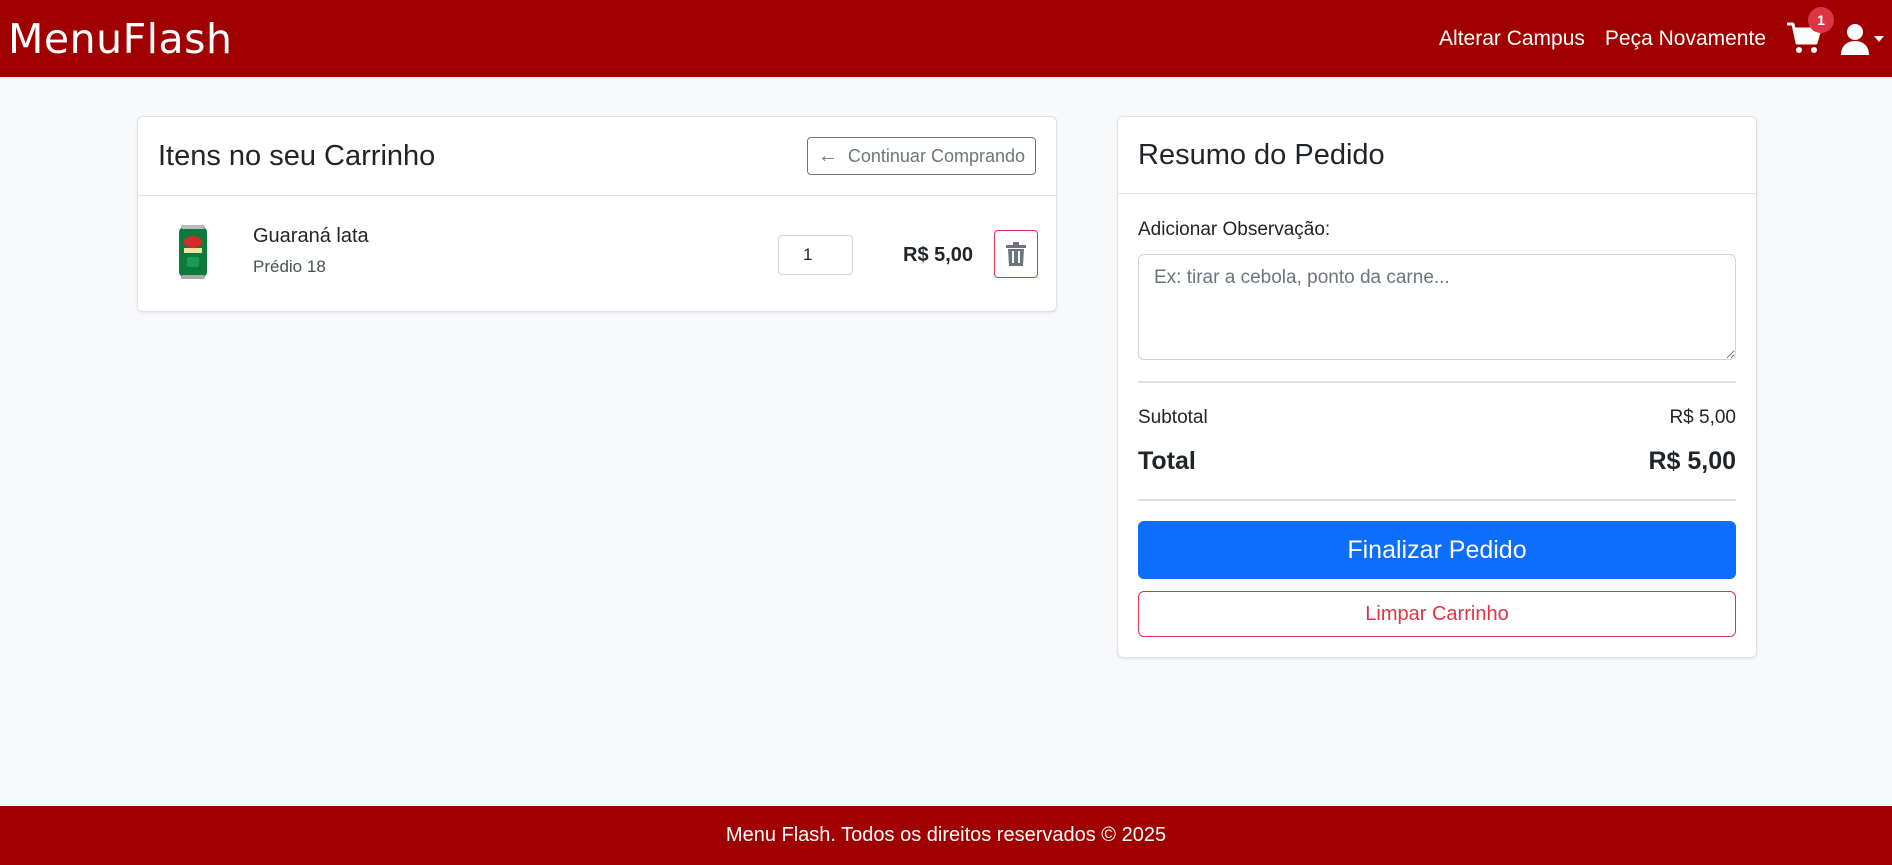 This screenshot has height=865, width=1892. Describe the element at coordinates (938, 255) in the screenshot. I see `cart-item-price: R$ 5,00` at that location.